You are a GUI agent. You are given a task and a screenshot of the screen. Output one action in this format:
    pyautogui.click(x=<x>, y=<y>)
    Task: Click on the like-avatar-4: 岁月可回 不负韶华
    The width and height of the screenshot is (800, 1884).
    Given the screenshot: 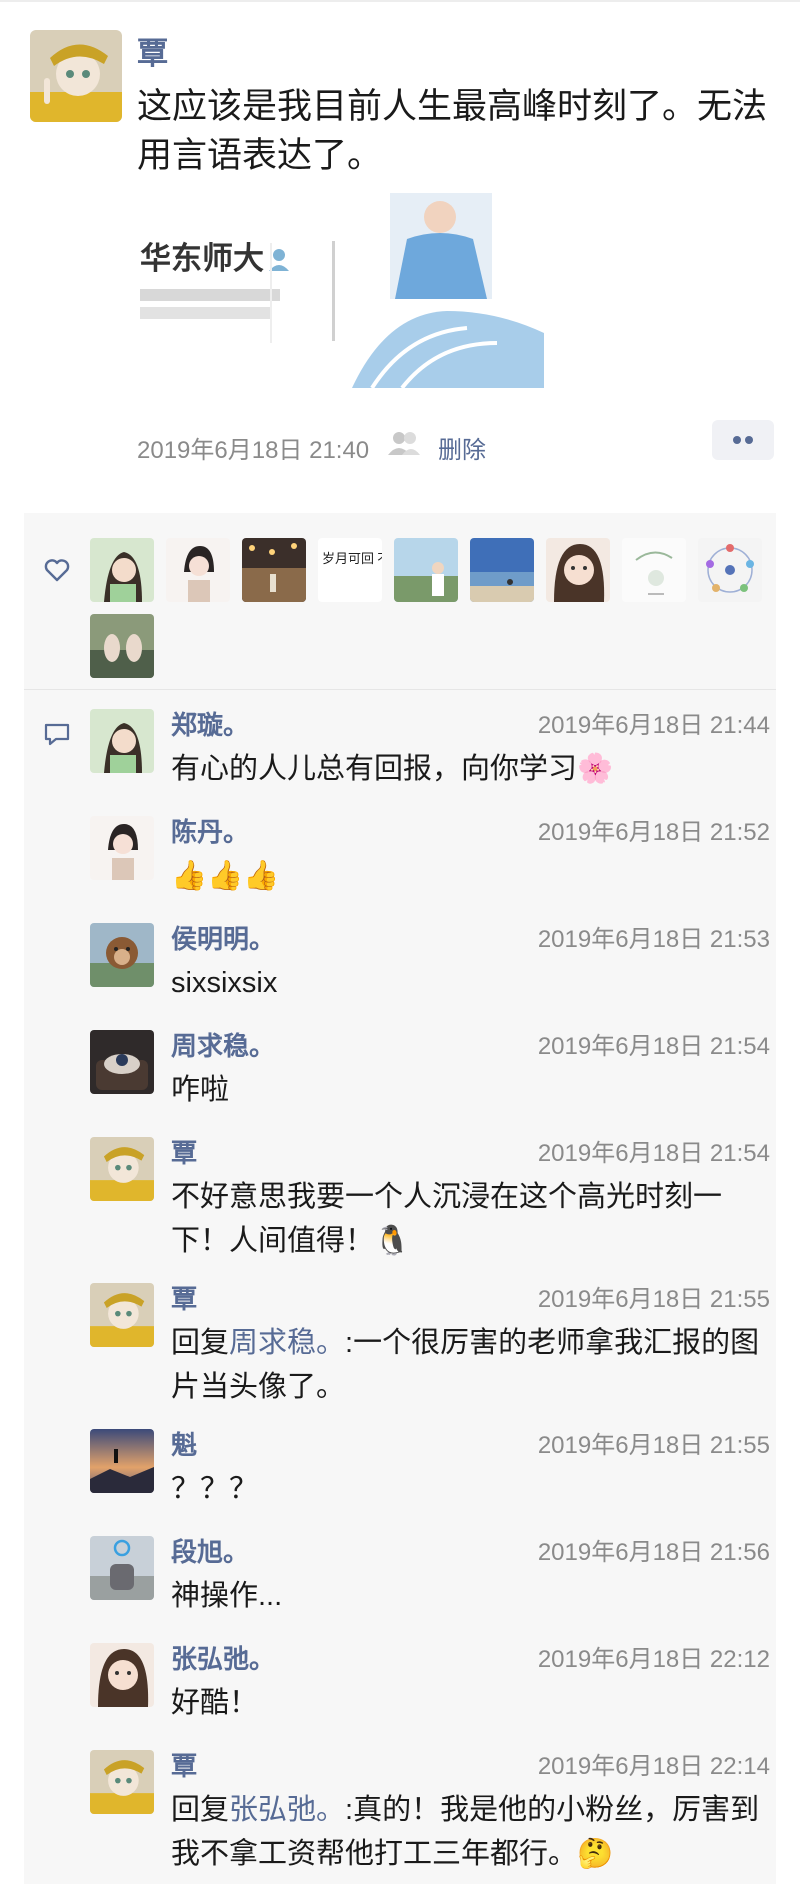 What is the action you would take?
    pyautogui.click(x=350, y=570)
    